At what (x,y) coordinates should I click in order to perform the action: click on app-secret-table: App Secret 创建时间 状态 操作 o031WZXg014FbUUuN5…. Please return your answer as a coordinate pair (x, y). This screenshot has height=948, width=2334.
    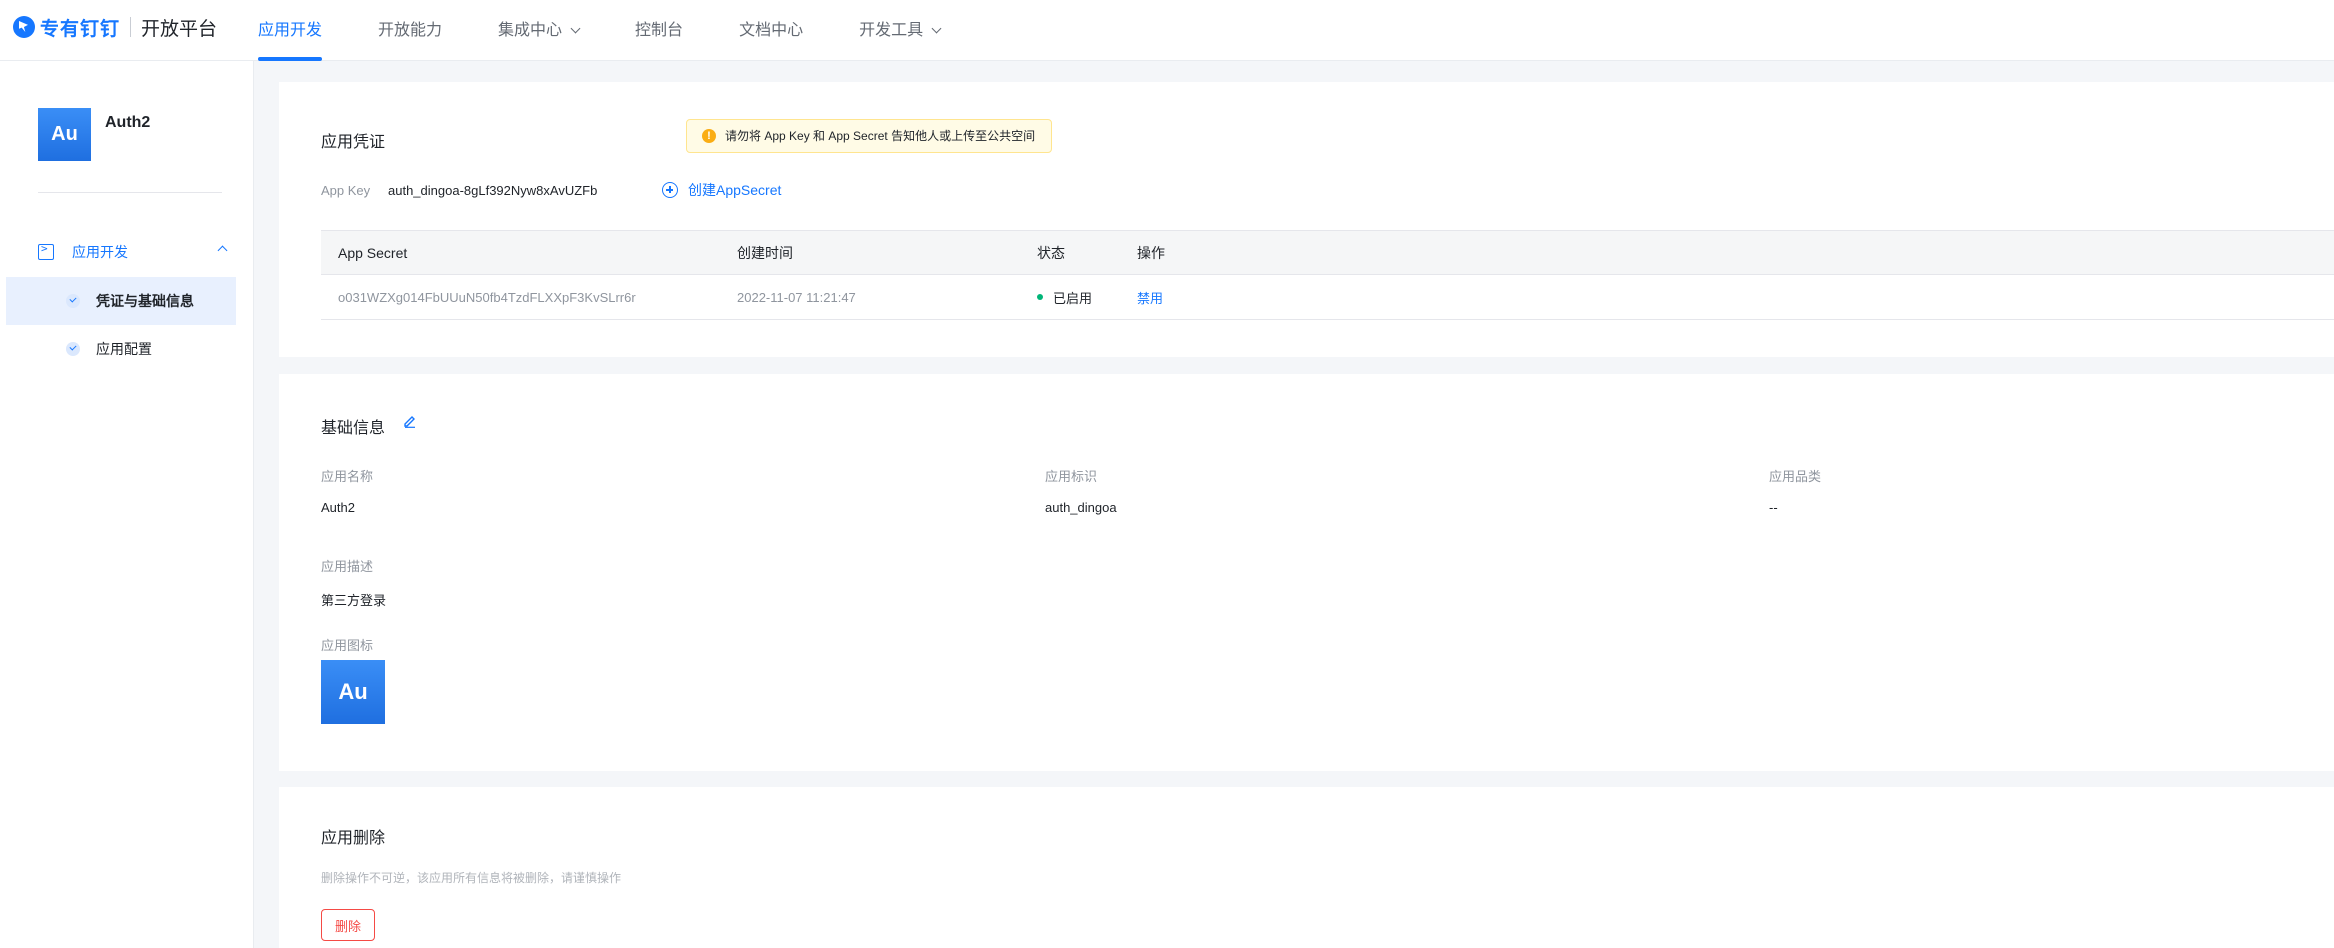
    Looking at the image, I should click on (1327, 275).